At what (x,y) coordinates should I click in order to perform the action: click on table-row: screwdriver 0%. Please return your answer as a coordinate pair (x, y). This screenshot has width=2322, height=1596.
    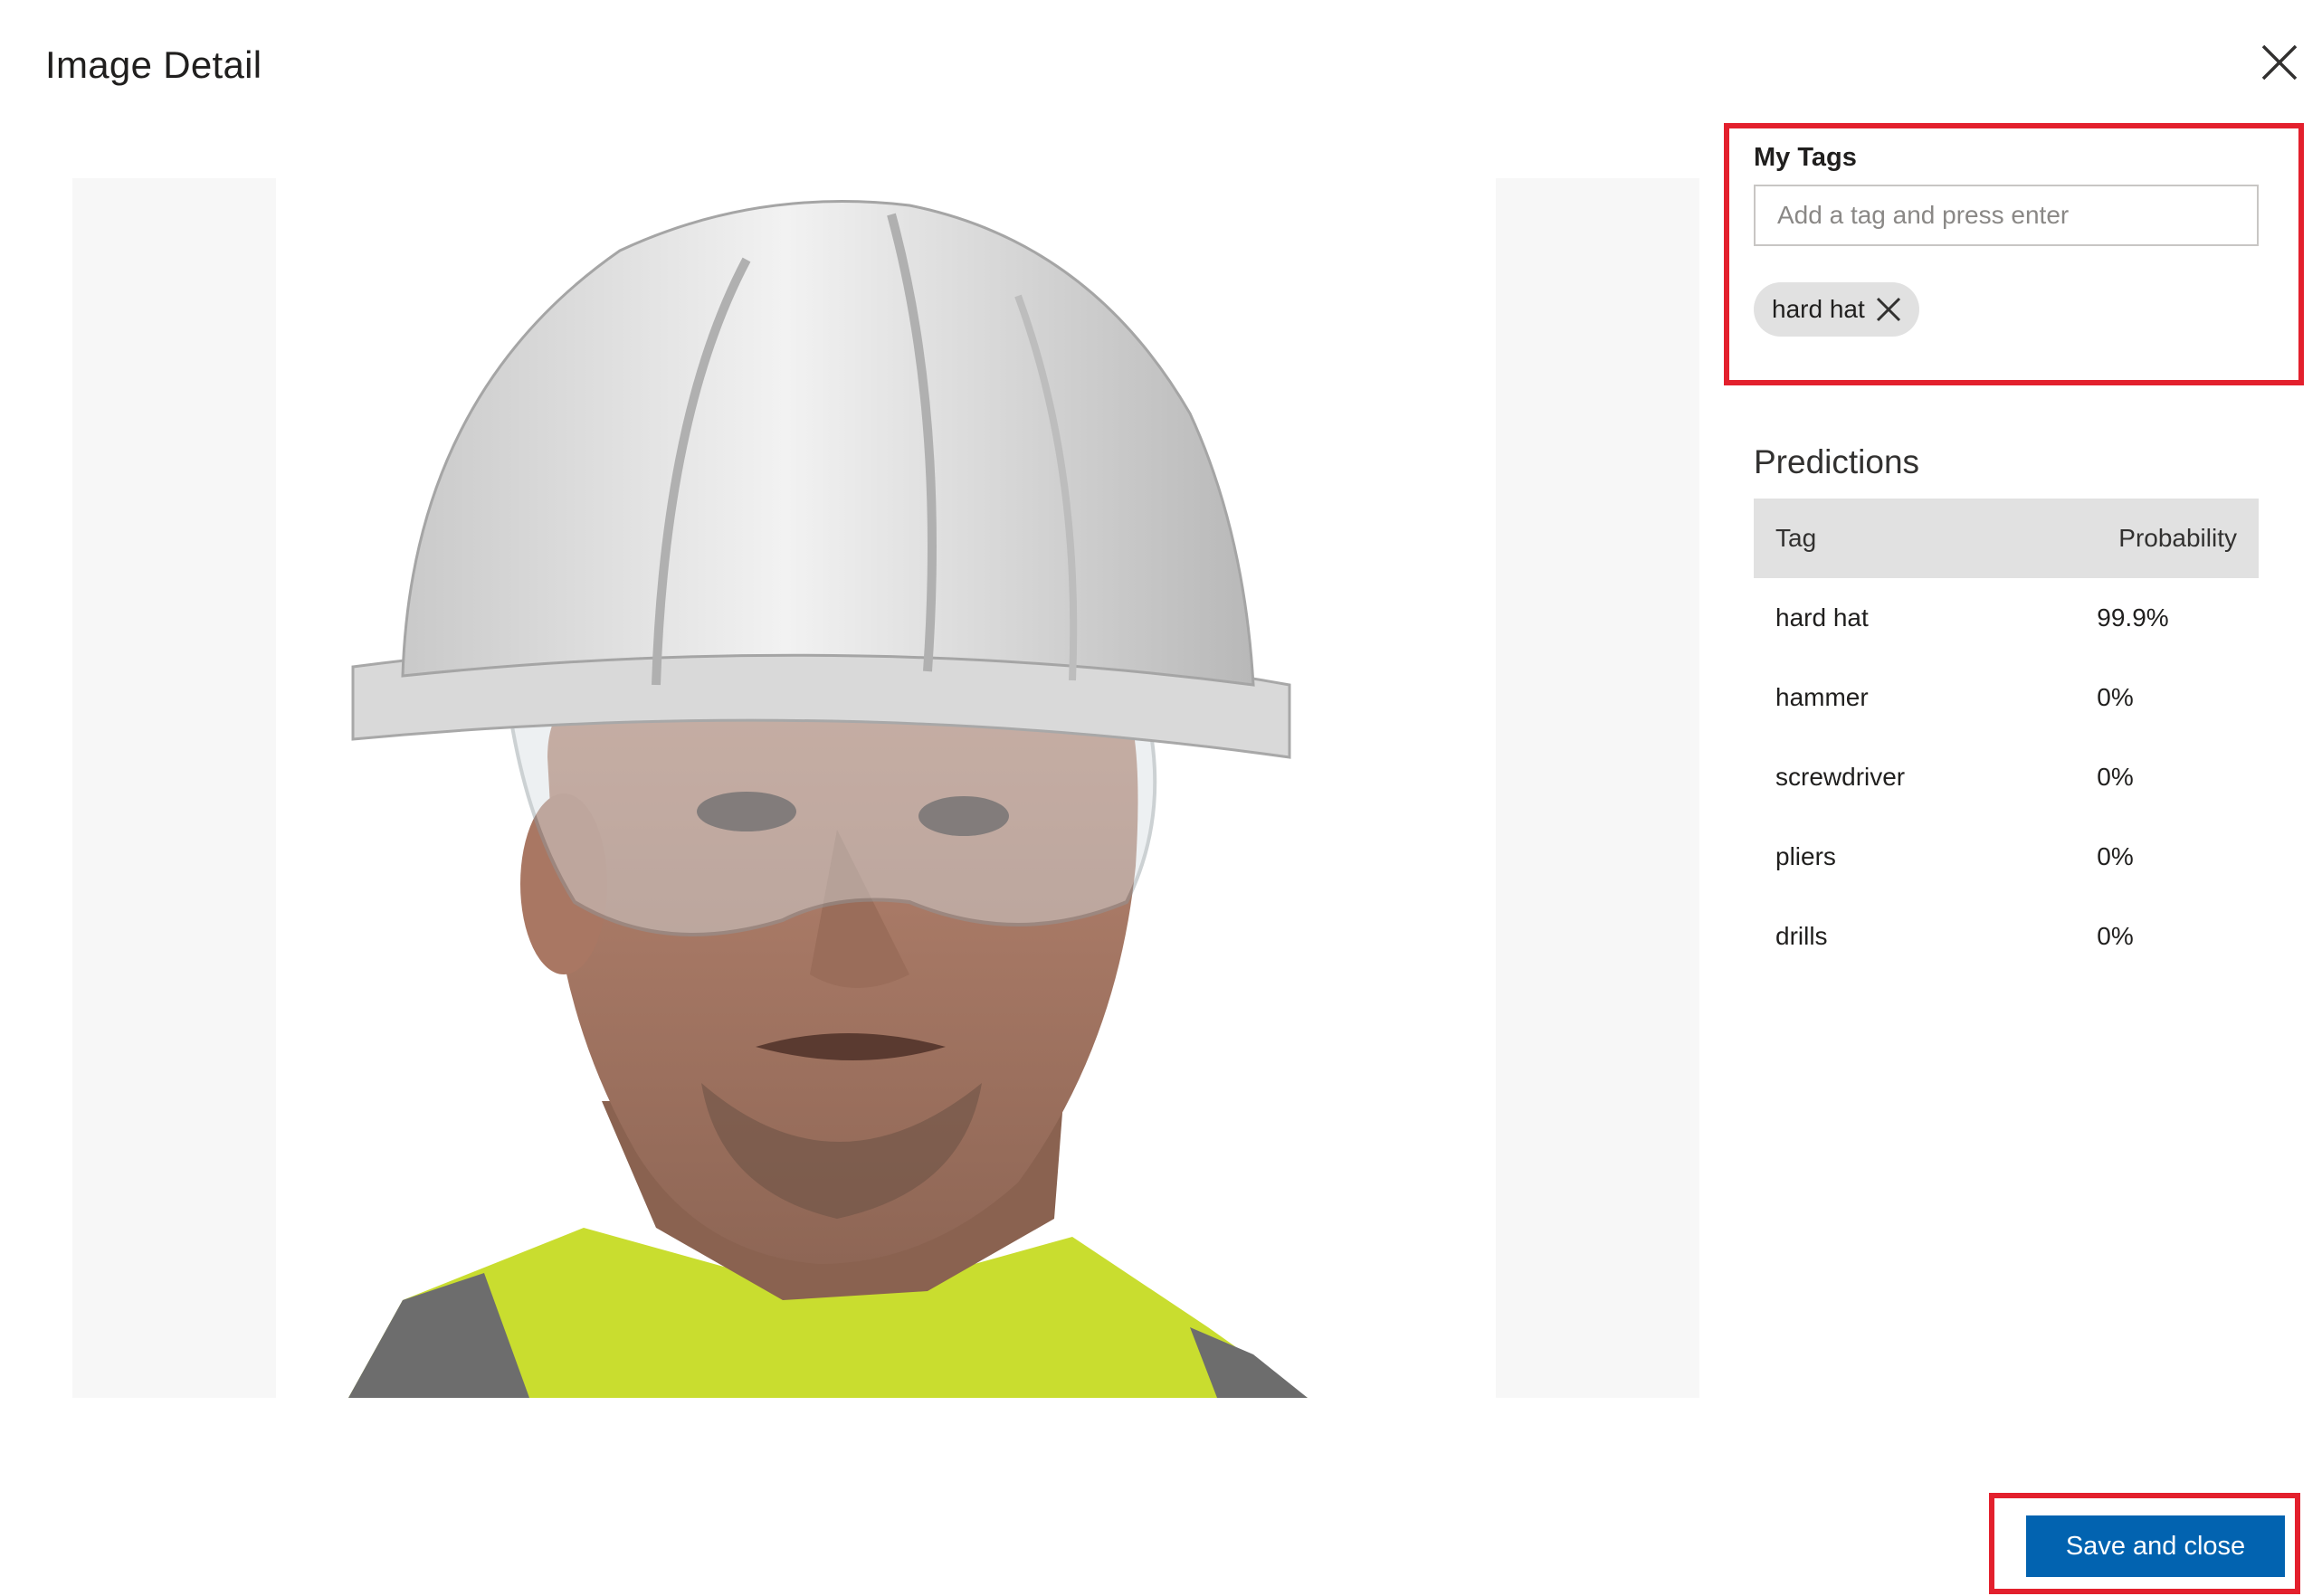
    Looking at the image, I should click on (2006, 777).